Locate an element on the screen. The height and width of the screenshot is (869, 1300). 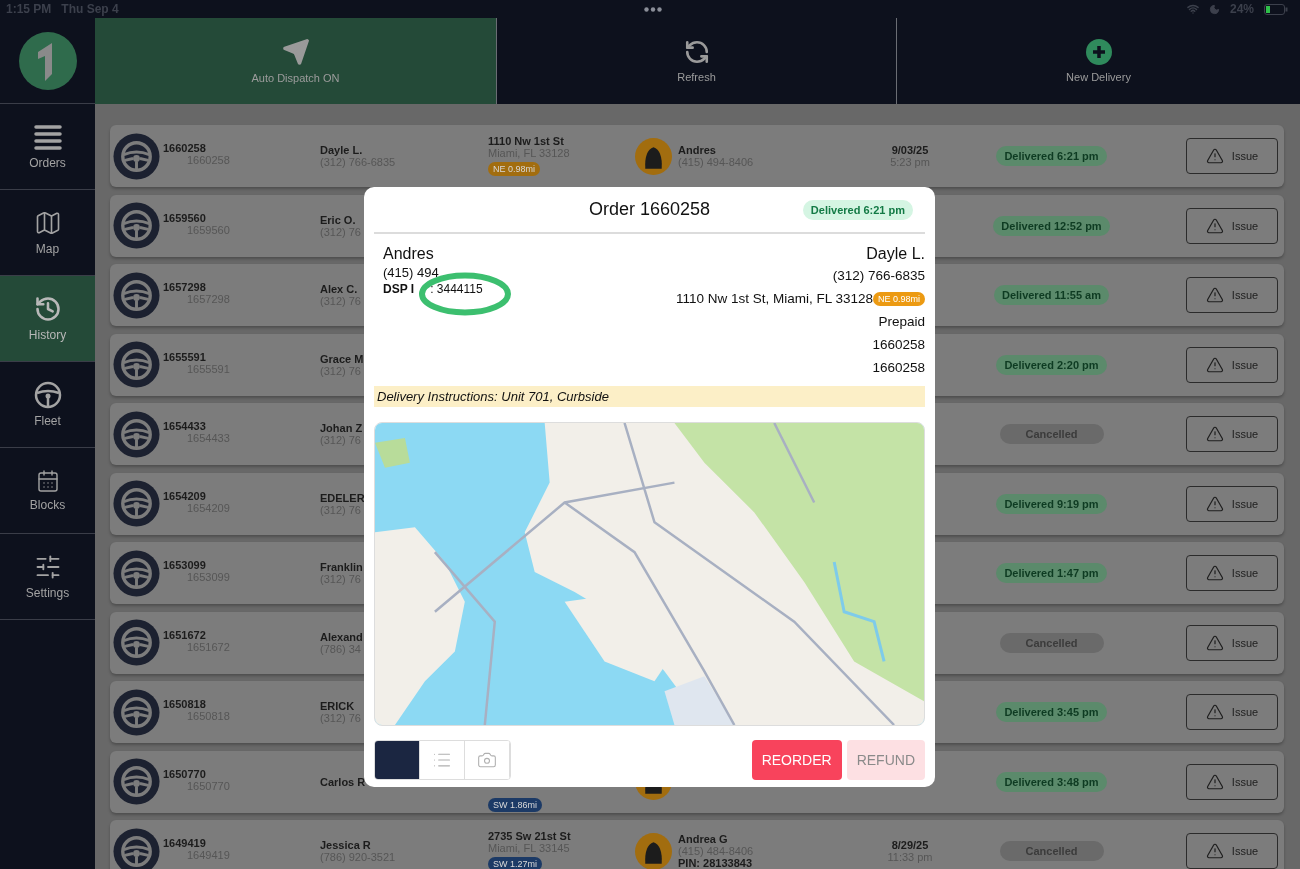
sidebar-item: History is located at coordinates (47, 319).